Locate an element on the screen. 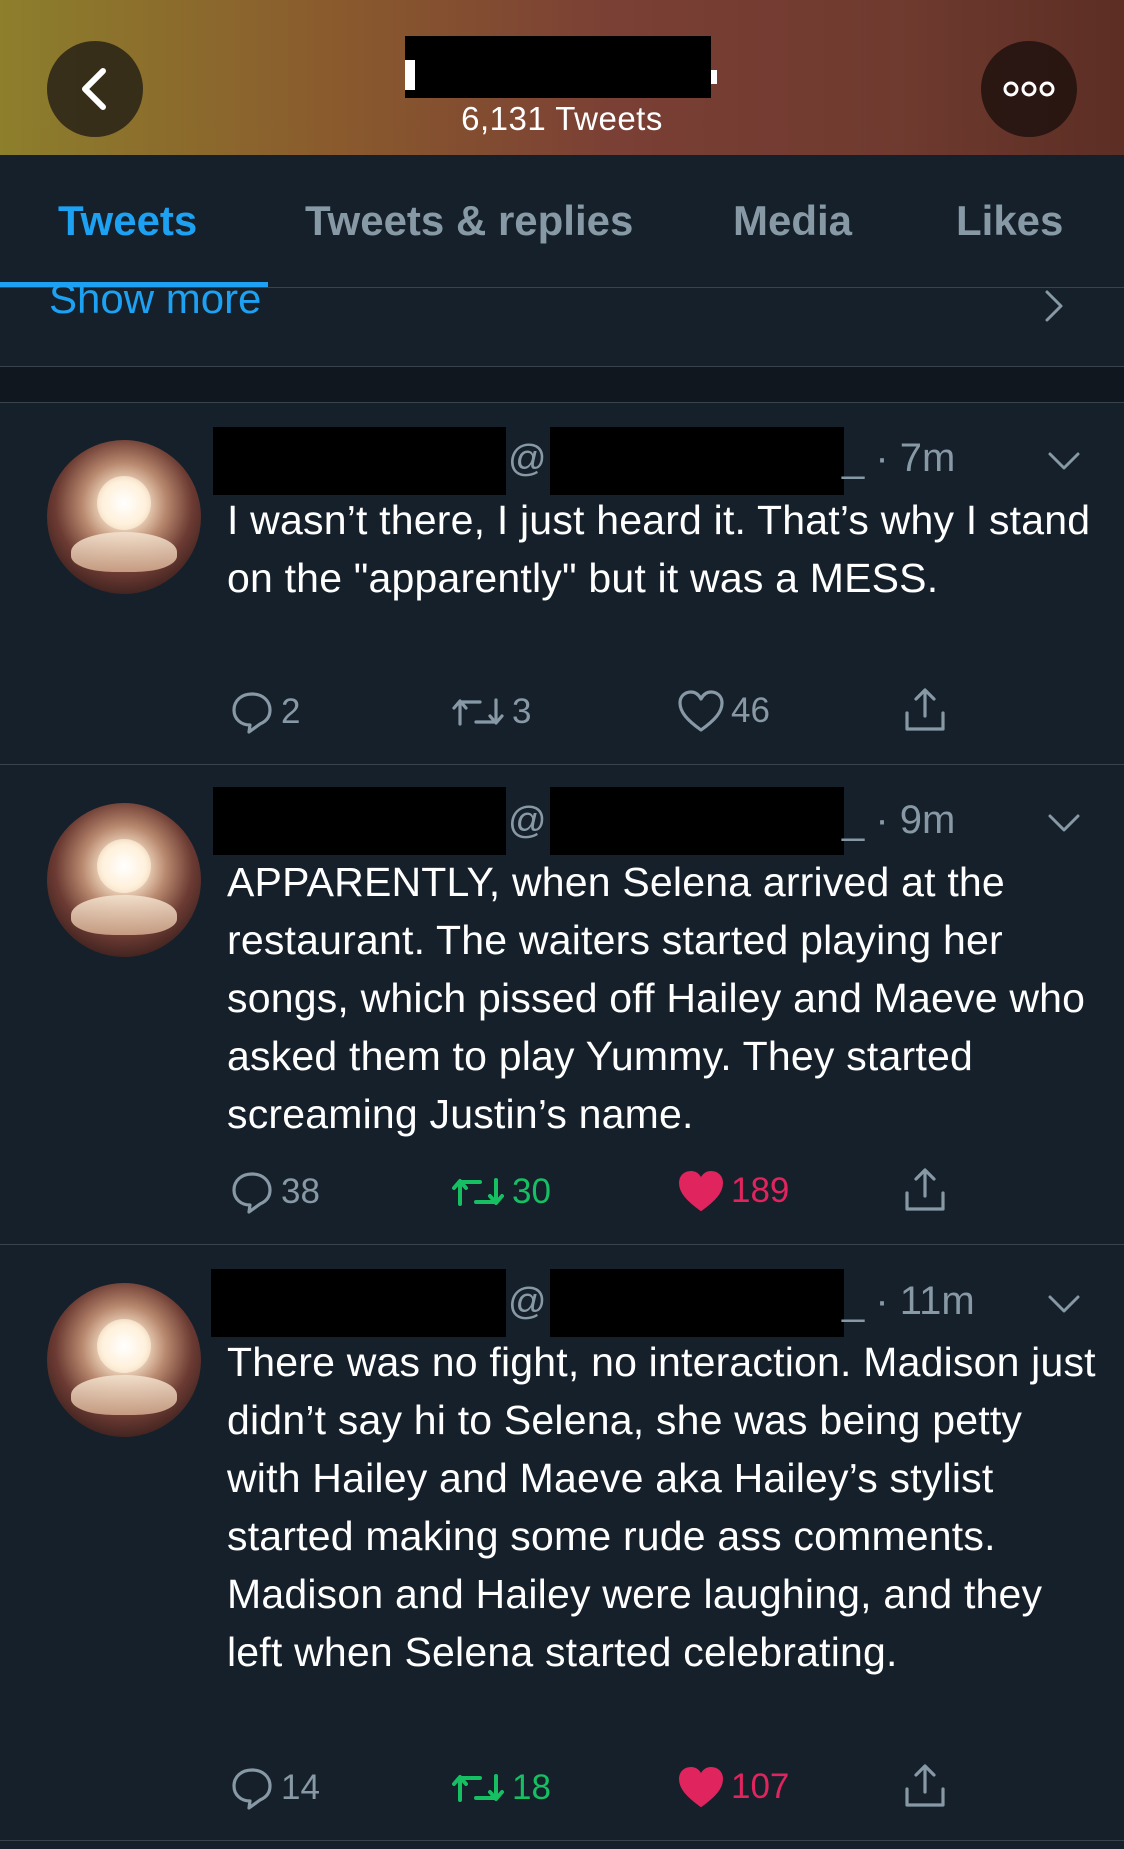 This screenshot has height=1849, width=1124. tweet-time: _ · 9m is located at coordinates (899, 820).